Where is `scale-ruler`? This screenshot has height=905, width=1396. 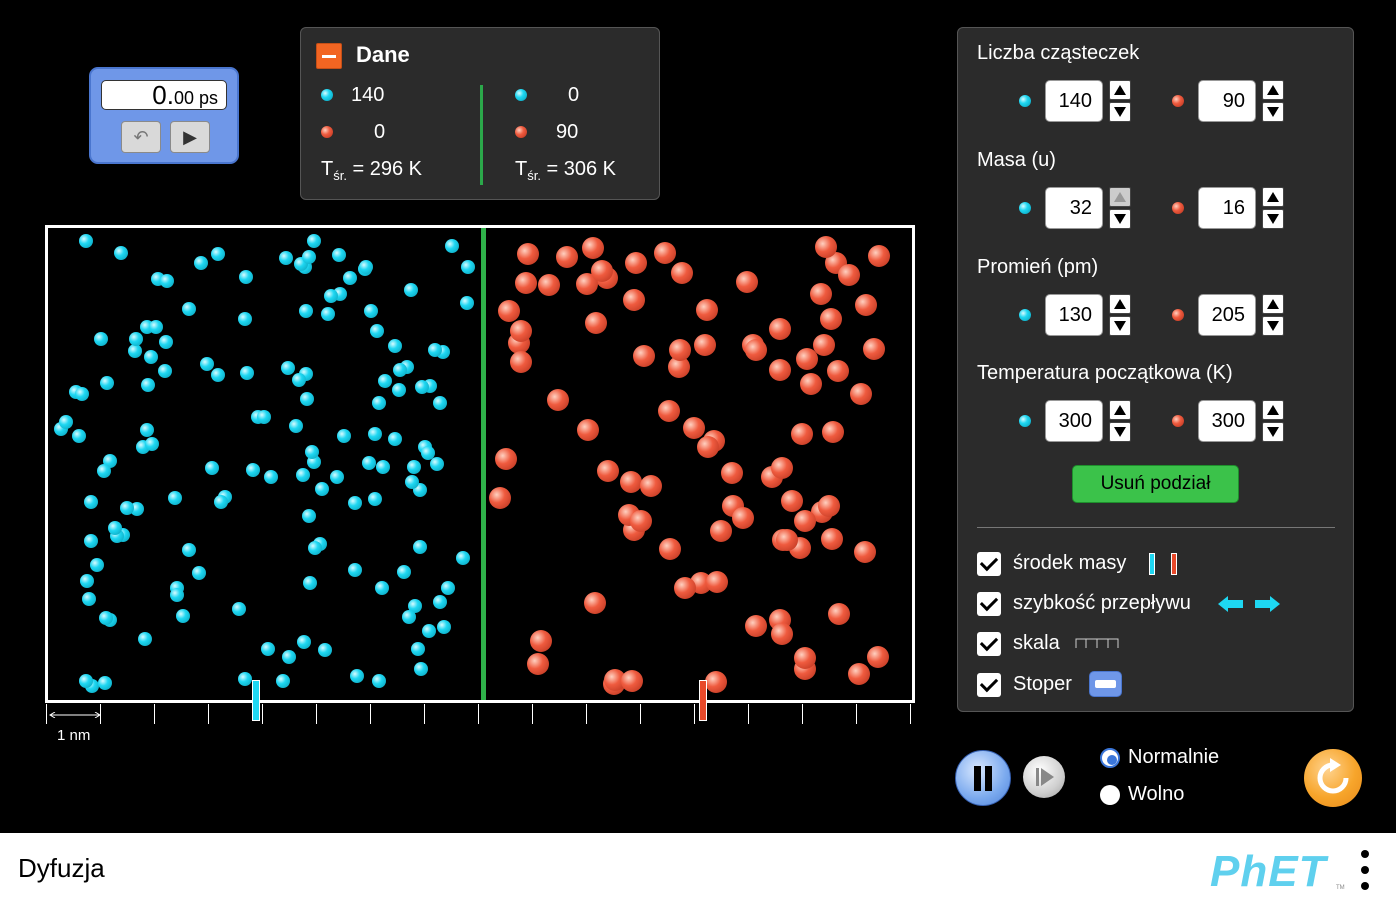 scale-ruler is located at coordinates (480, 716).